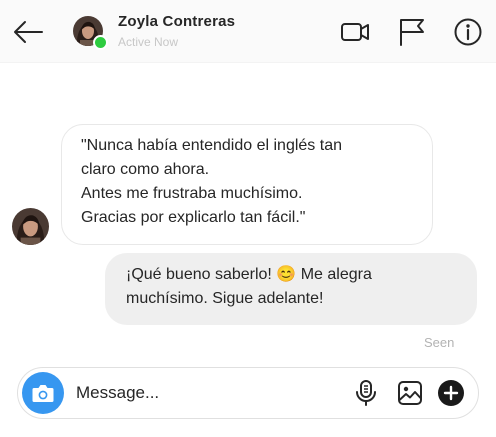 This screenshot has height=437, width=496. I want to click on back-button, so click(28, 32).